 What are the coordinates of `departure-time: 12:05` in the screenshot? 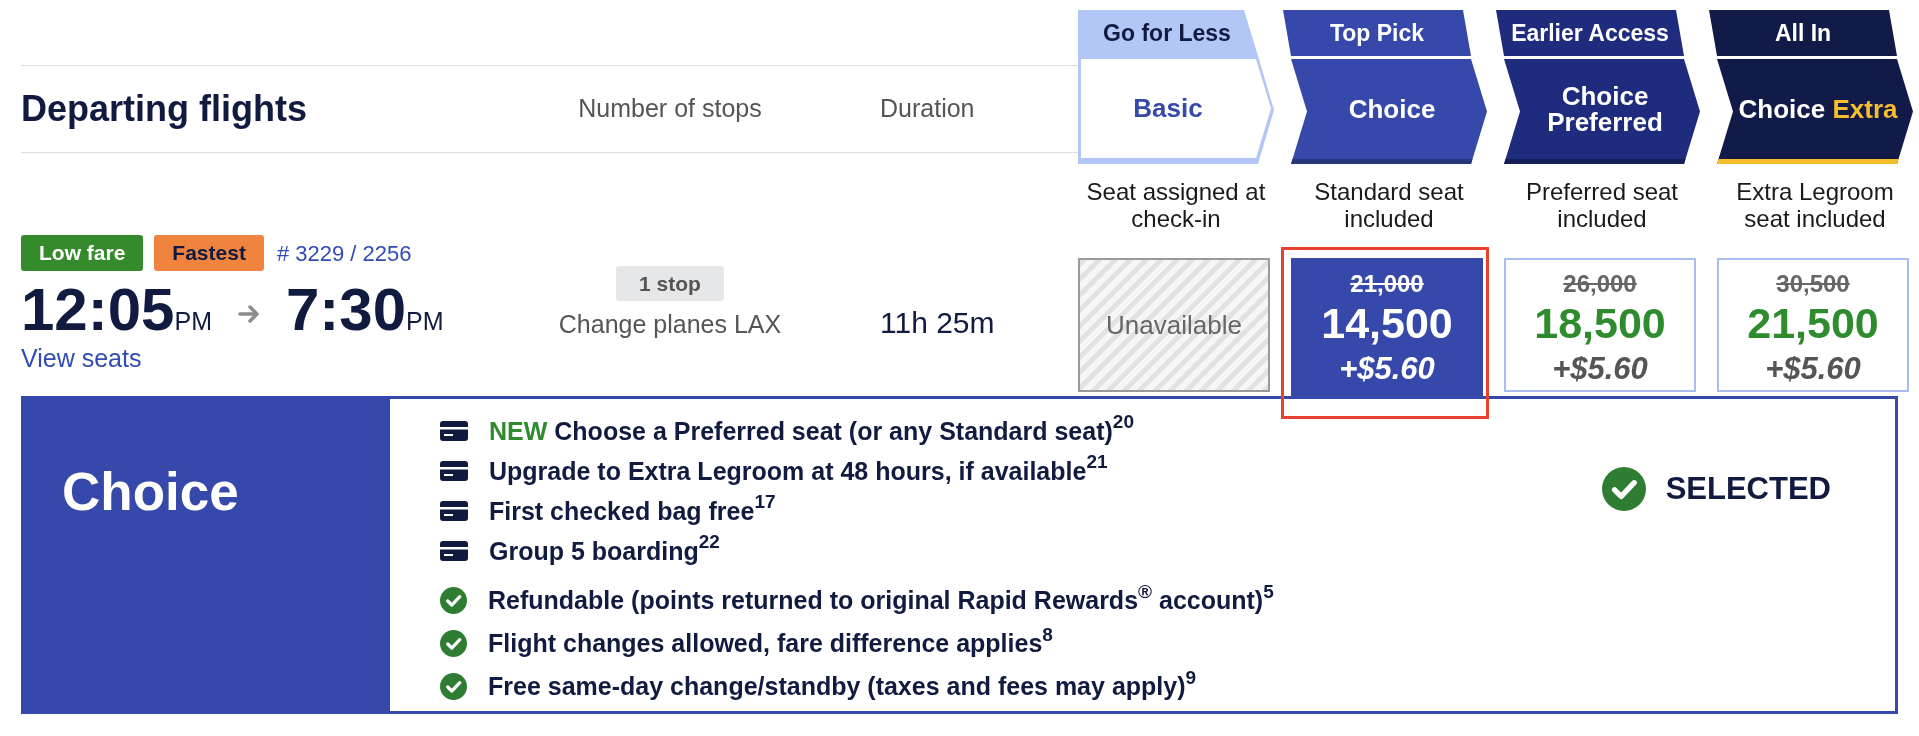 It's located at (98, 310).